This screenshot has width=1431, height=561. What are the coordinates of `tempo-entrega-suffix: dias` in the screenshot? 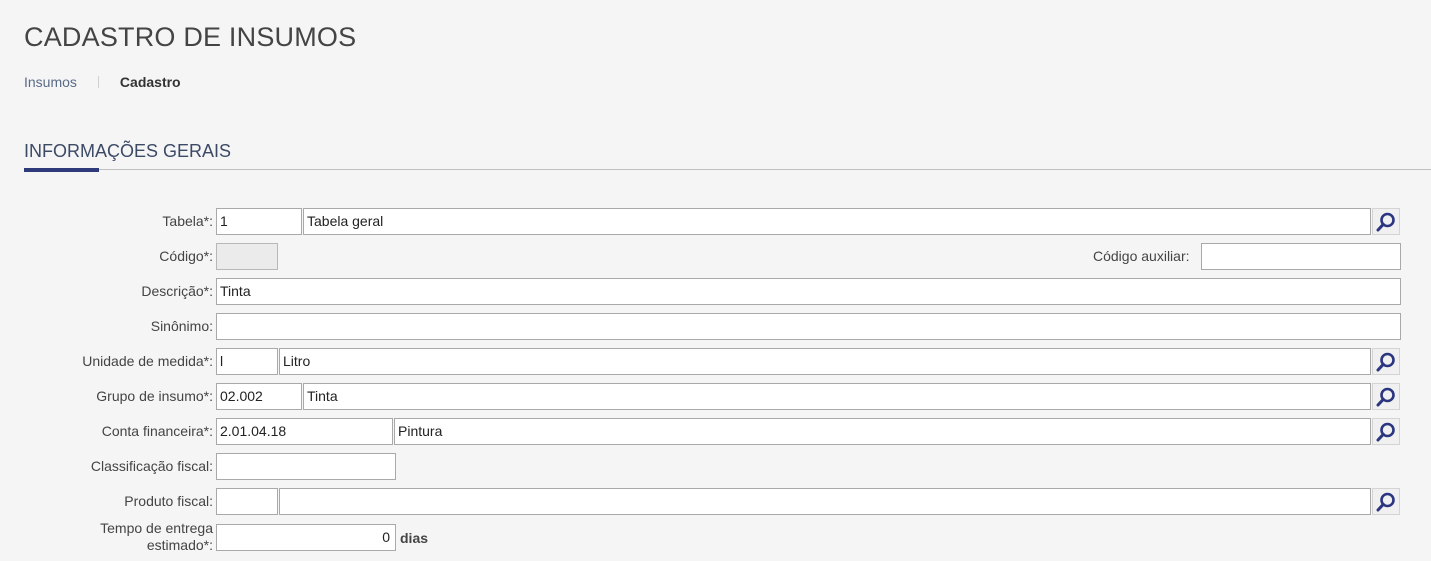 It's located at (414, 538).